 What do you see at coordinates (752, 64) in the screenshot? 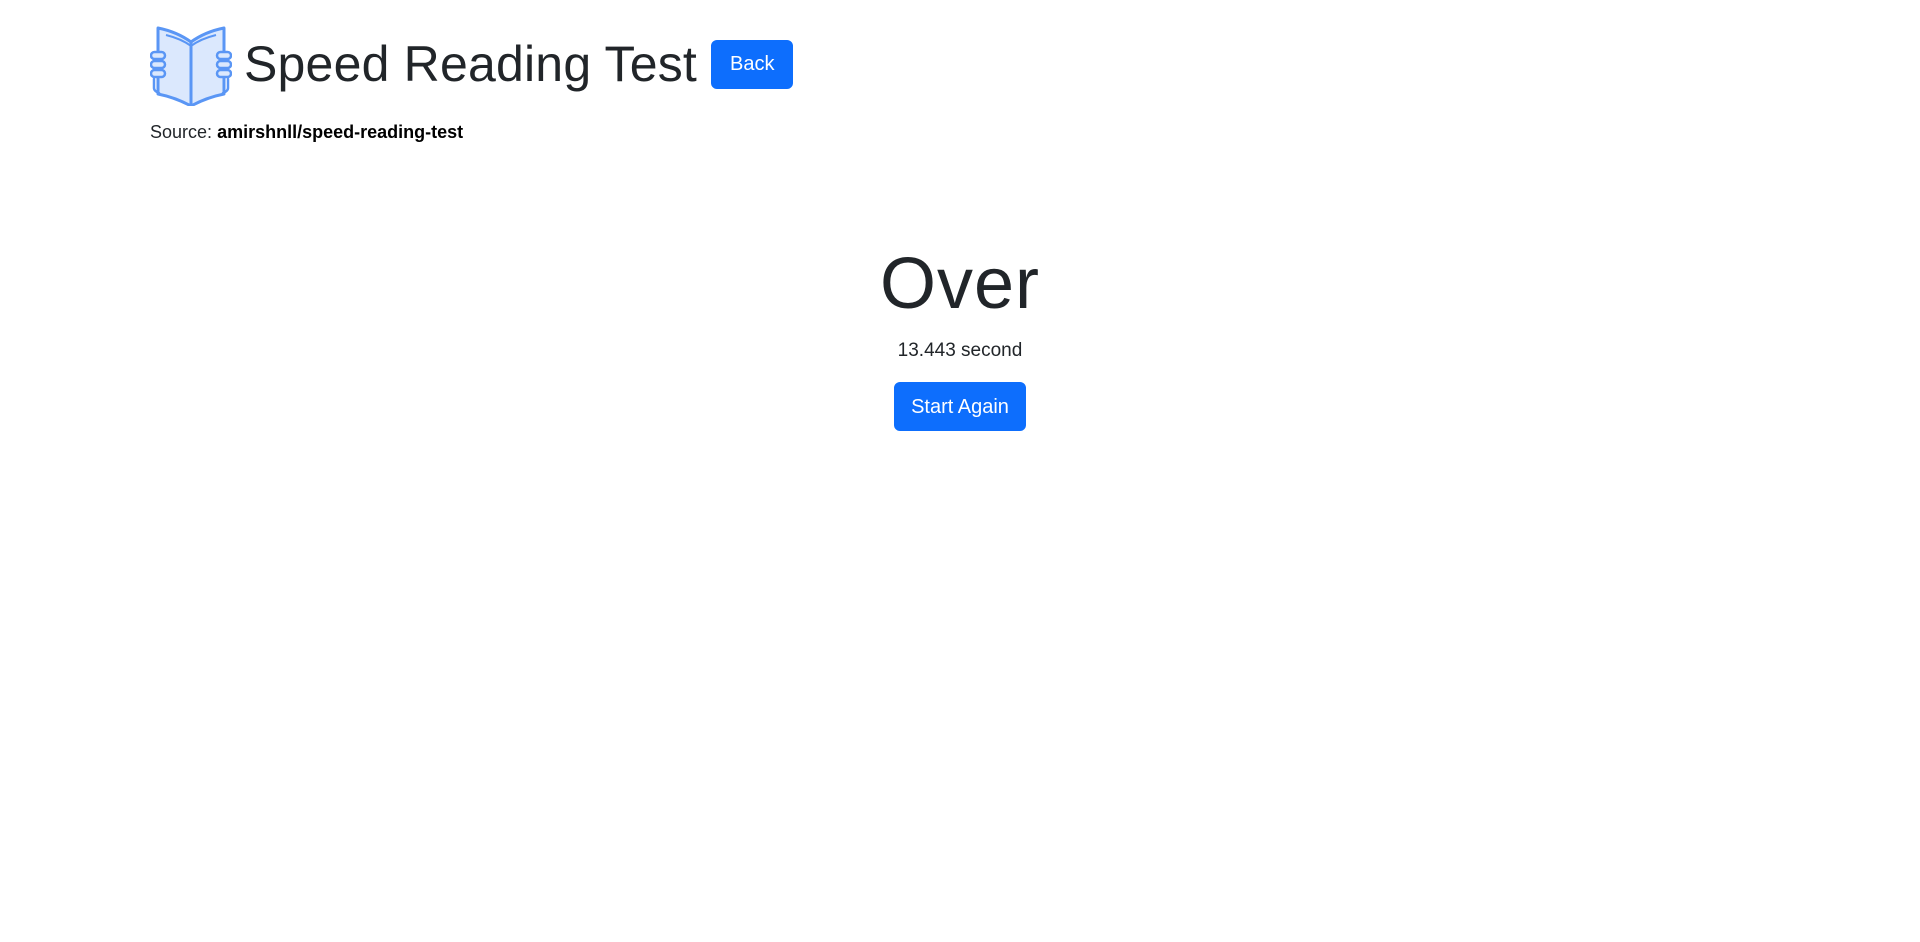
I see `back-button: Back` at bounding box center [752, 64].